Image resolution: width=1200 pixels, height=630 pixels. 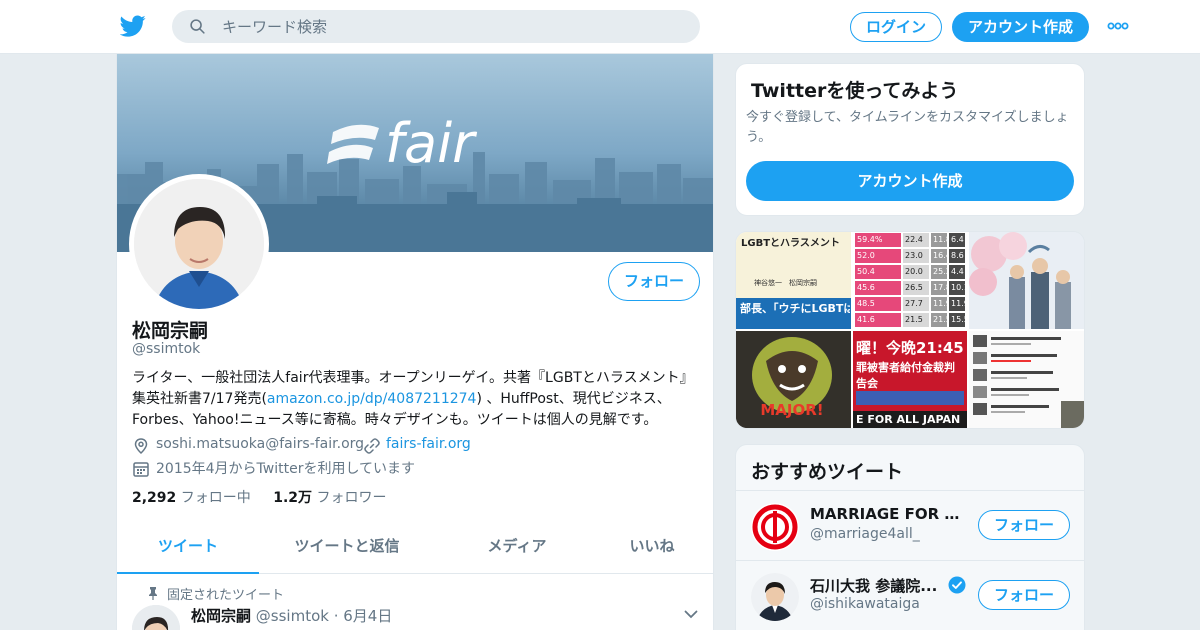 What do you see at coordinates (1026, 379) in the screenshot?
I see `media-thumb-news-list` at bounding box center [1026, 379].